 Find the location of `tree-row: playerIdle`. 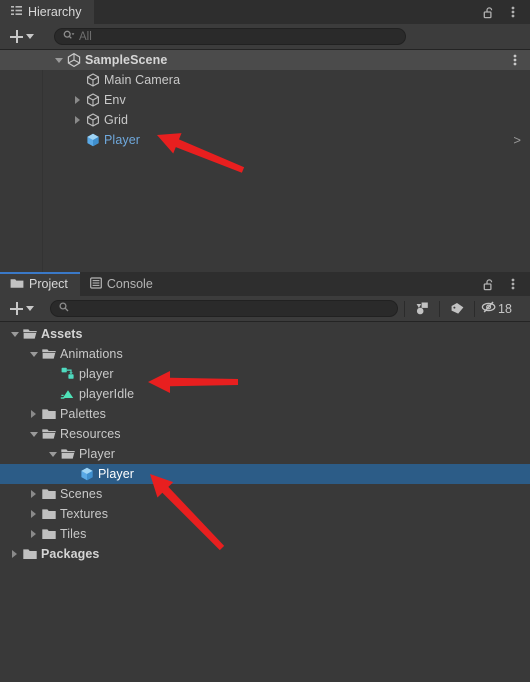

tree-row: playerIdle is located at coordinates (265, 394).